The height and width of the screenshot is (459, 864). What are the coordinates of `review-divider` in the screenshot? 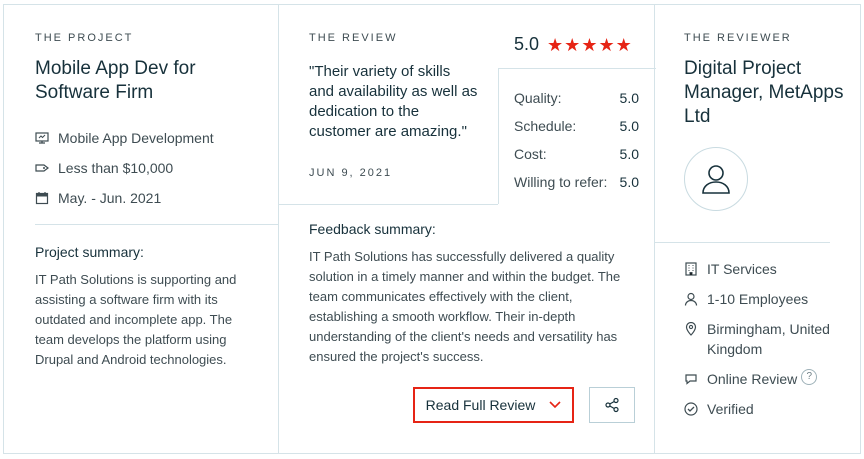 It's located at (388, 204).